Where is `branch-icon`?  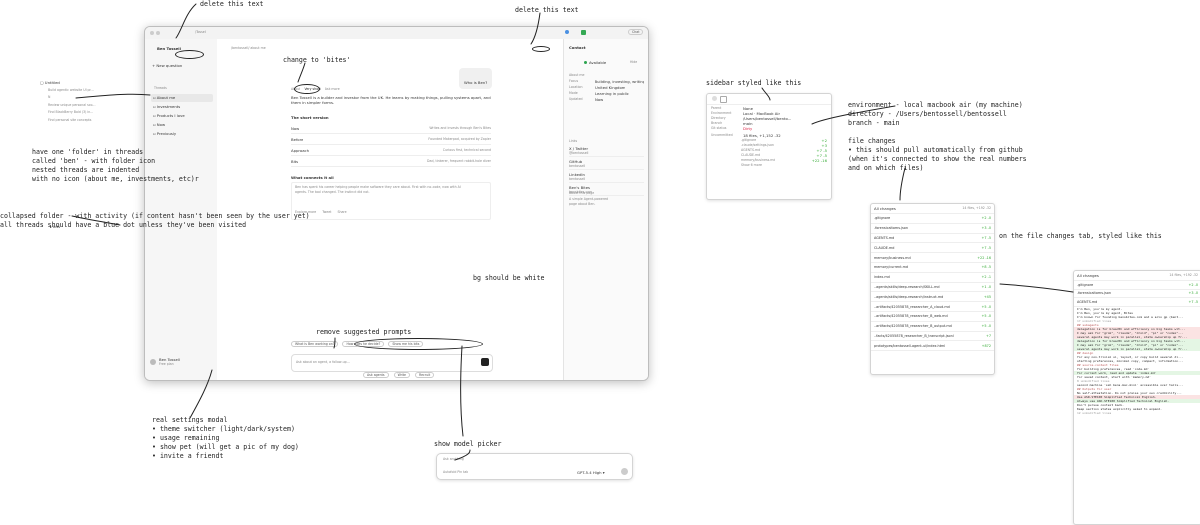 branch-icon is located at coordinates (583, 32).